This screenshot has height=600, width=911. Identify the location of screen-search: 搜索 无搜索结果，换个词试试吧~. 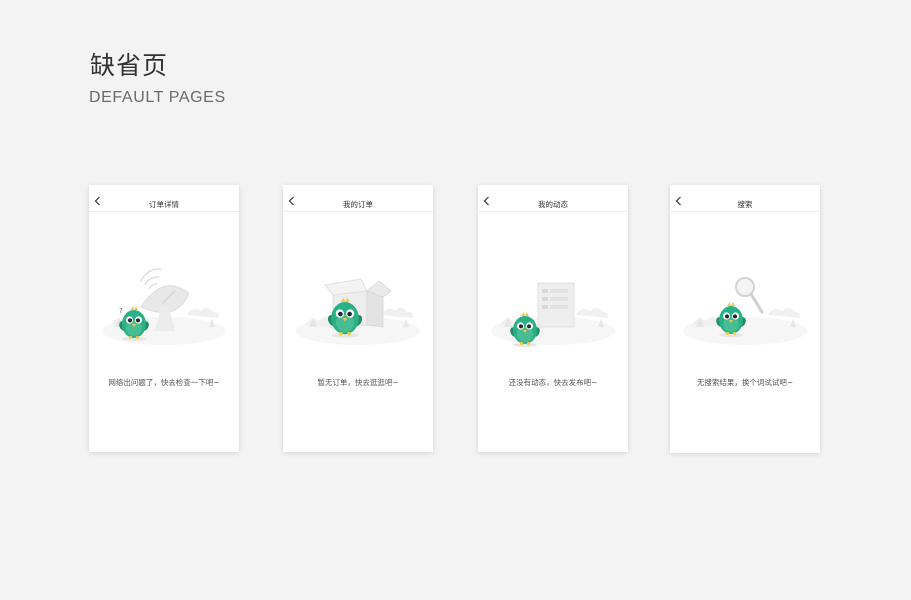
(745, 319).